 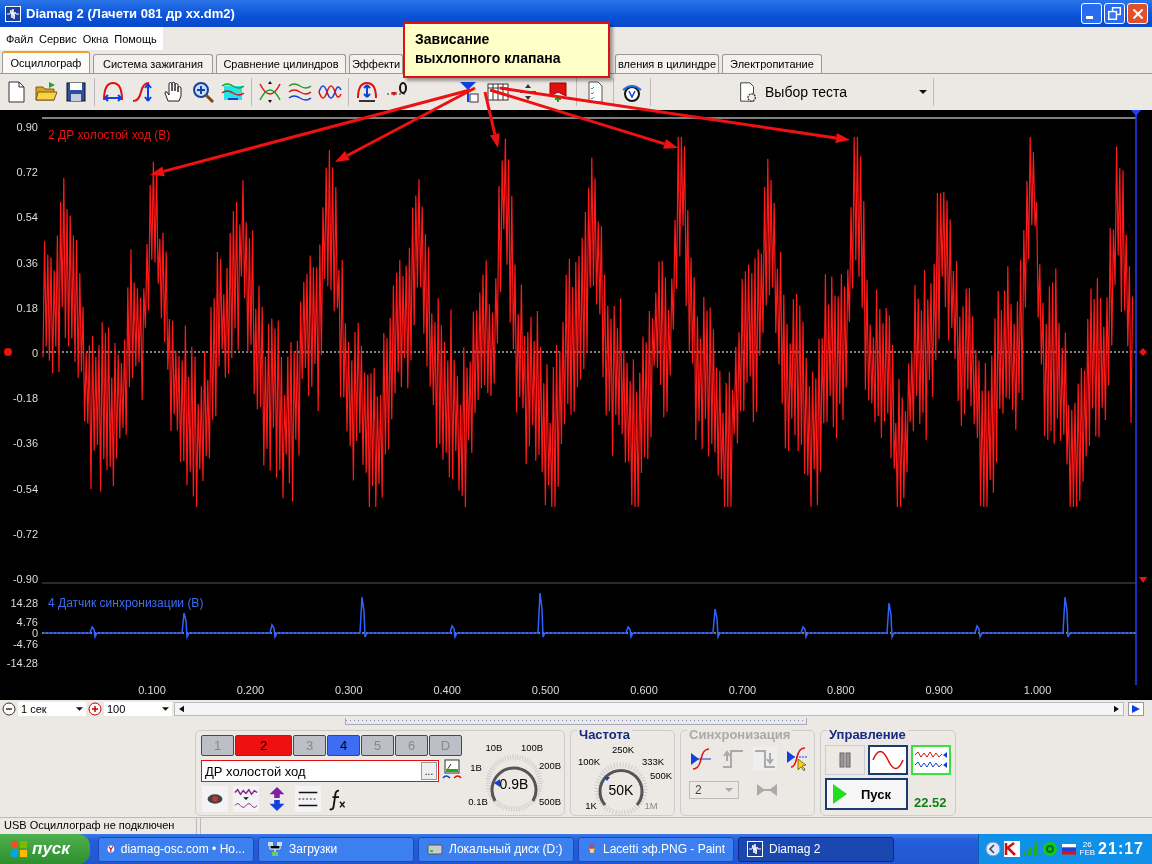 What do you see at coordinates (25, 533) in the screenshot?
I see `axis-label: -0.72` at bounding box center [25, 533].